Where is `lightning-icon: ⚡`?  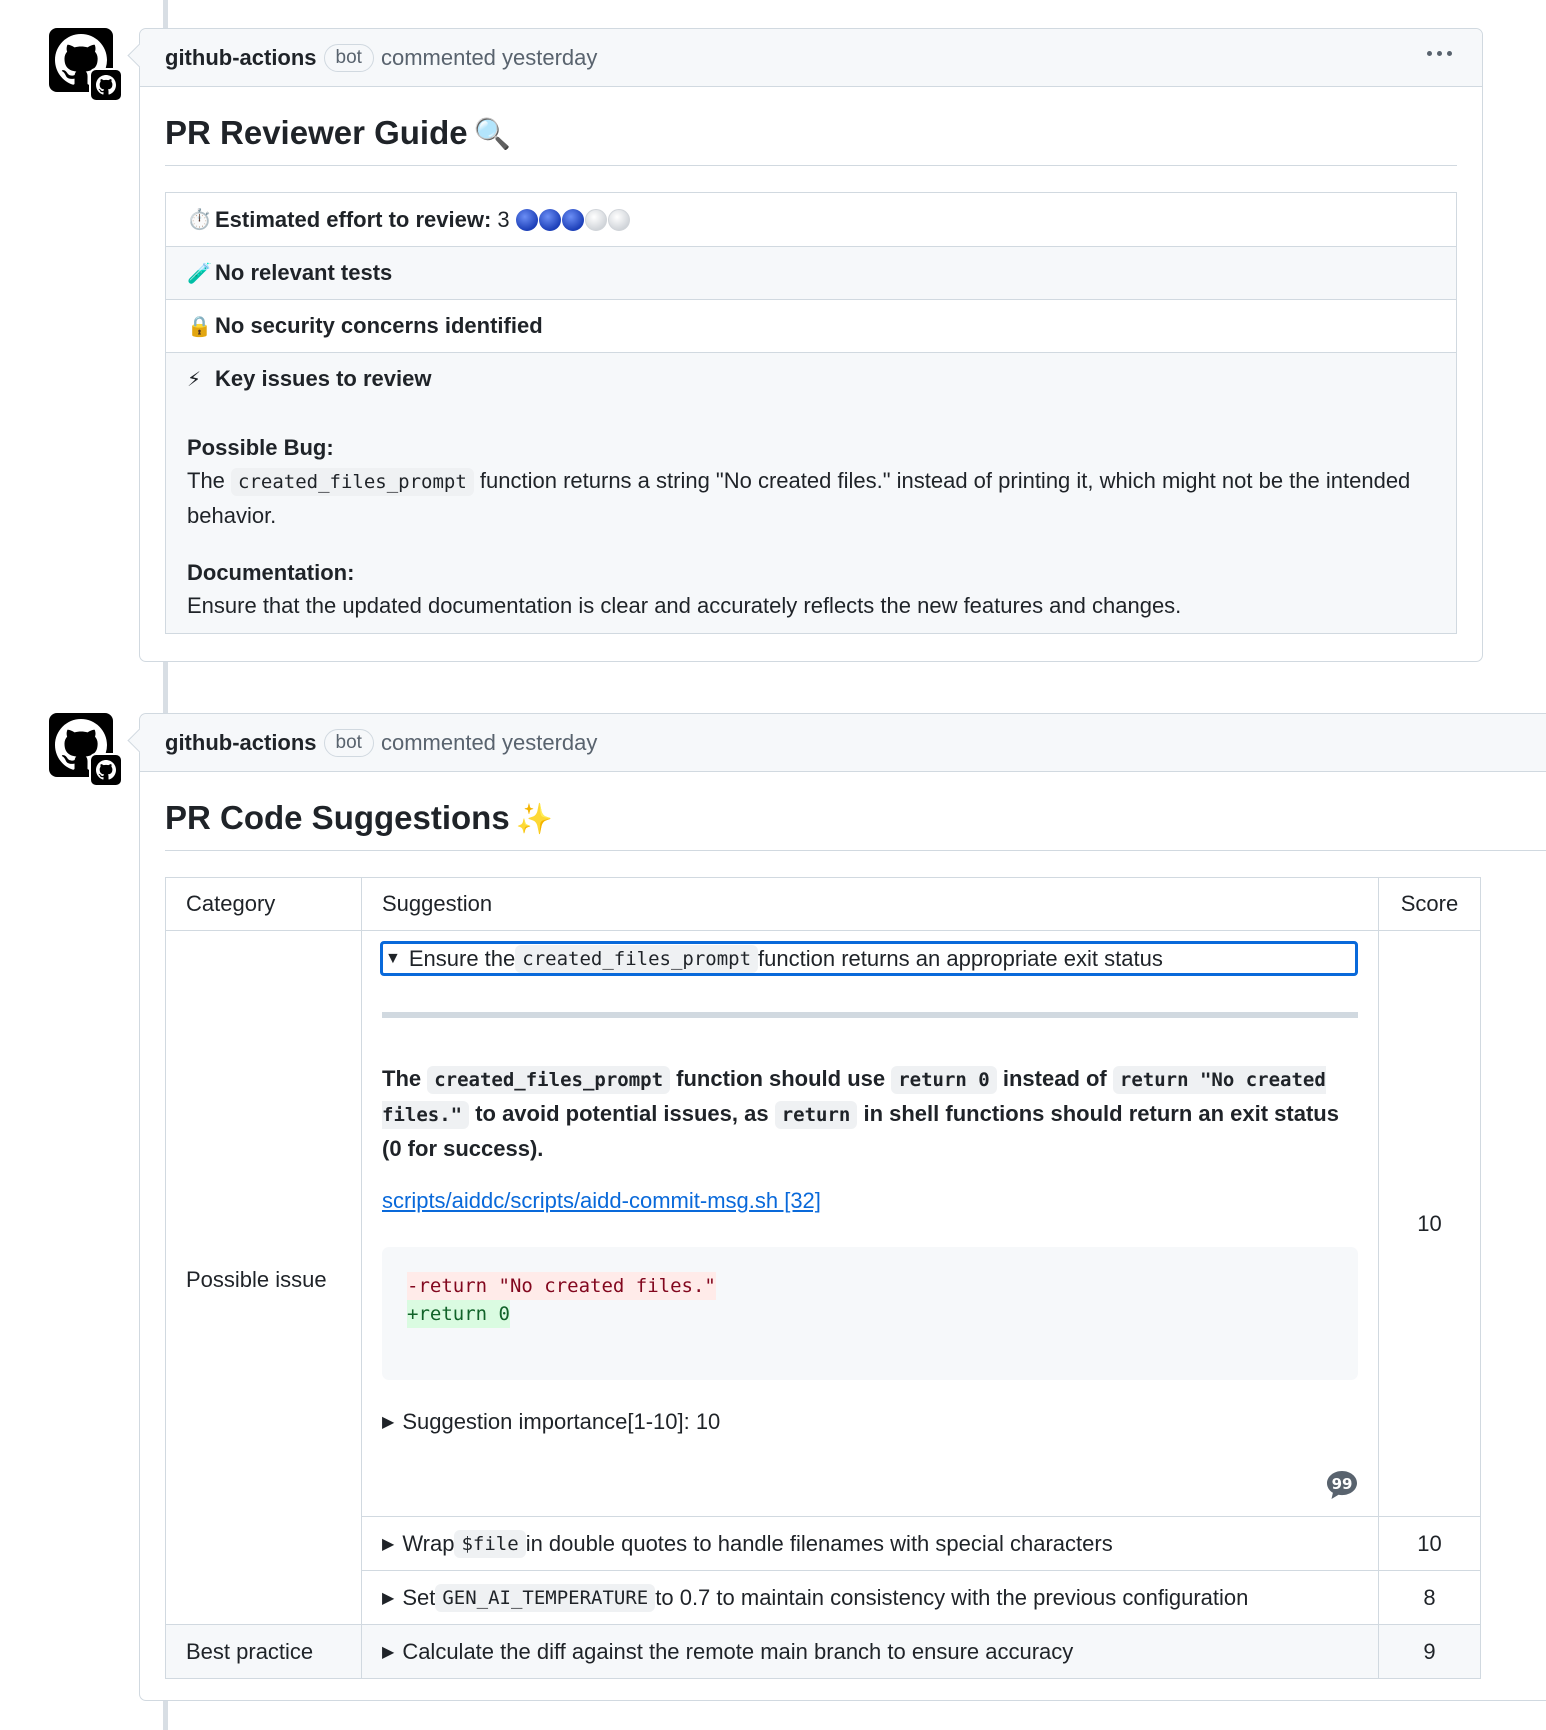 lightning-icon: ⚡ is located at coordinates (194, 379).